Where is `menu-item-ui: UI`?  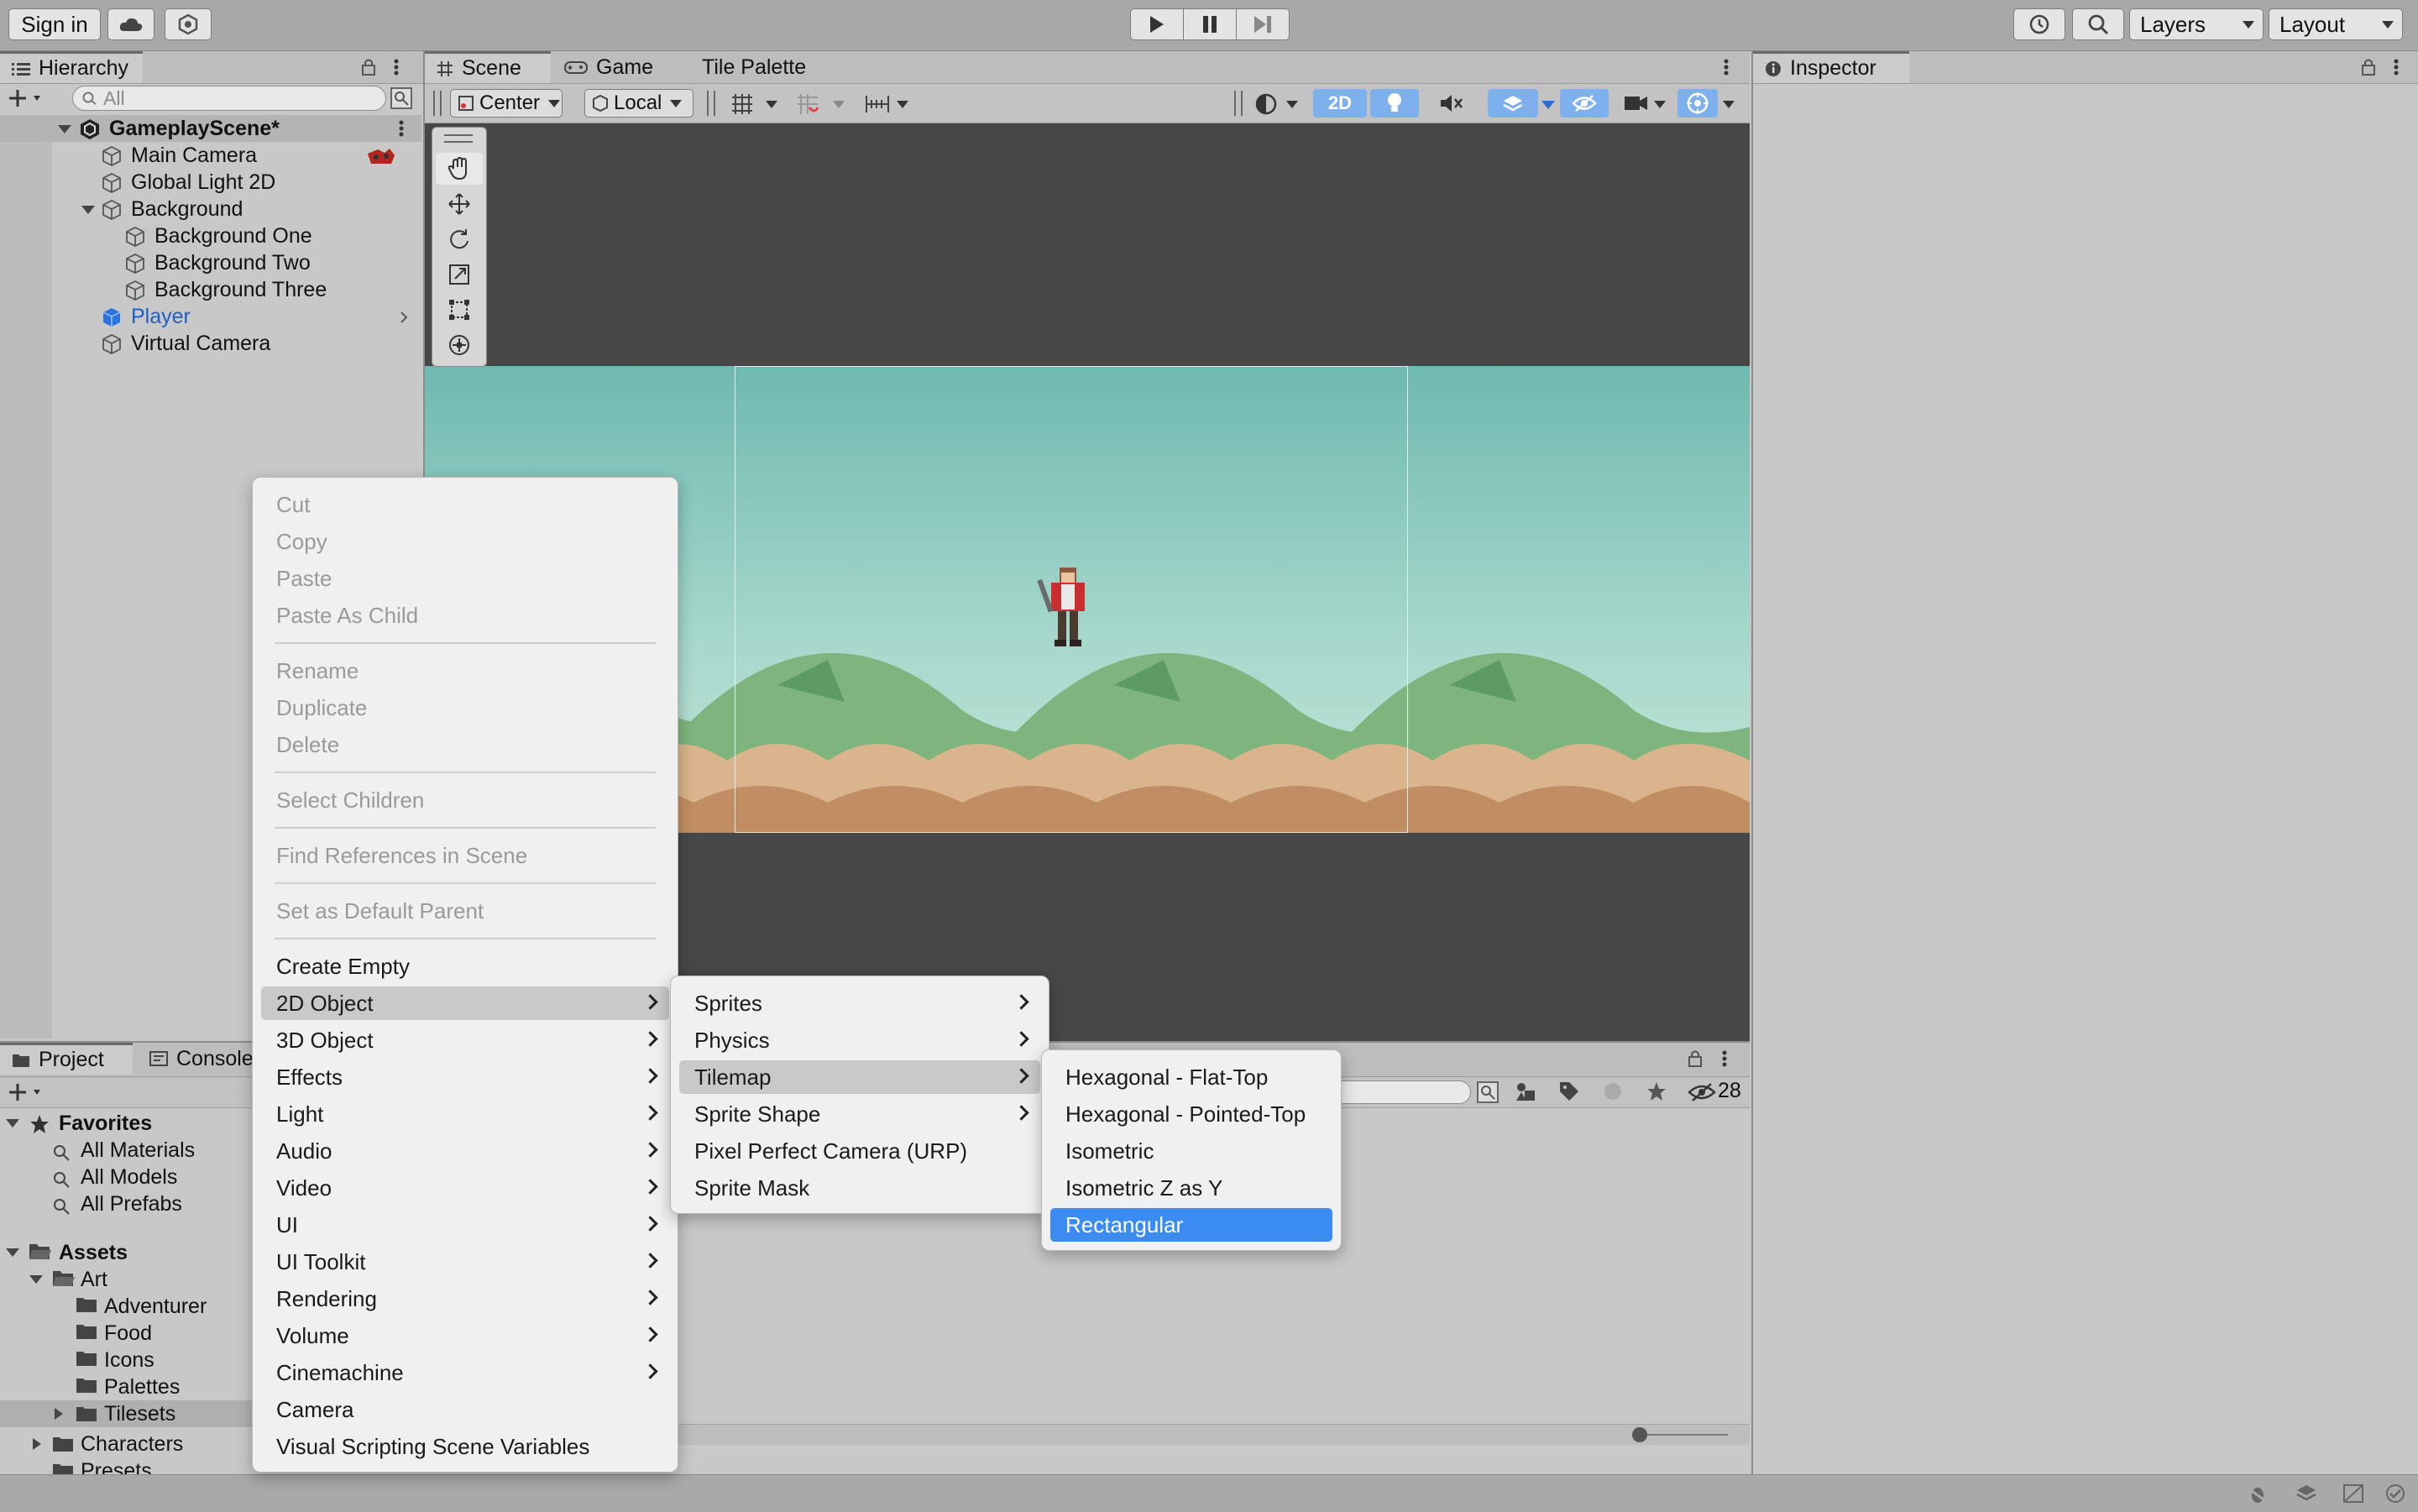 menu-item-ui: UI is located at coordinates (465, 1225).